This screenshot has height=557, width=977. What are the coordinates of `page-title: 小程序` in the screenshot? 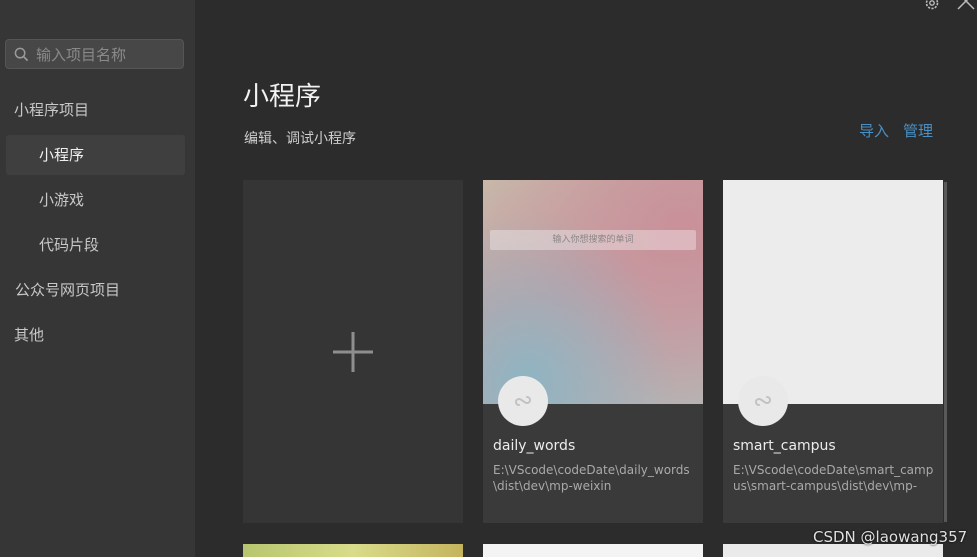 It's located at (282, 97).